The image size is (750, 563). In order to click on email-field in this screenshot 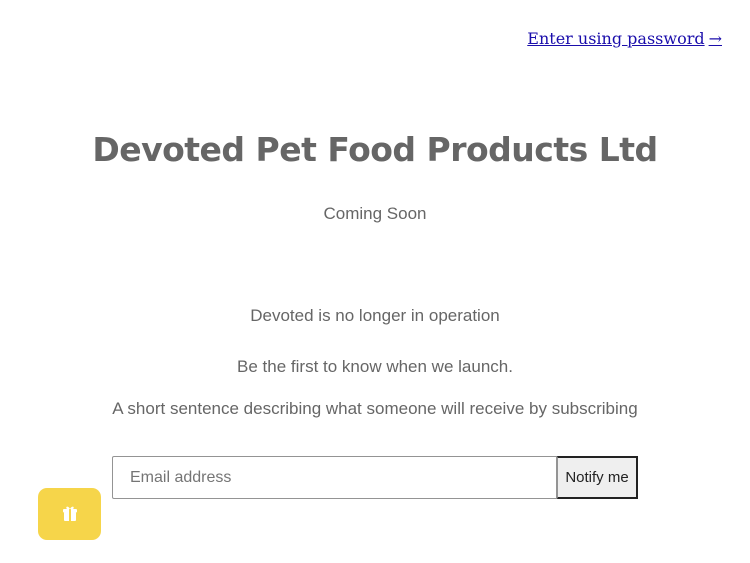, I will do `click(334, 477)`.